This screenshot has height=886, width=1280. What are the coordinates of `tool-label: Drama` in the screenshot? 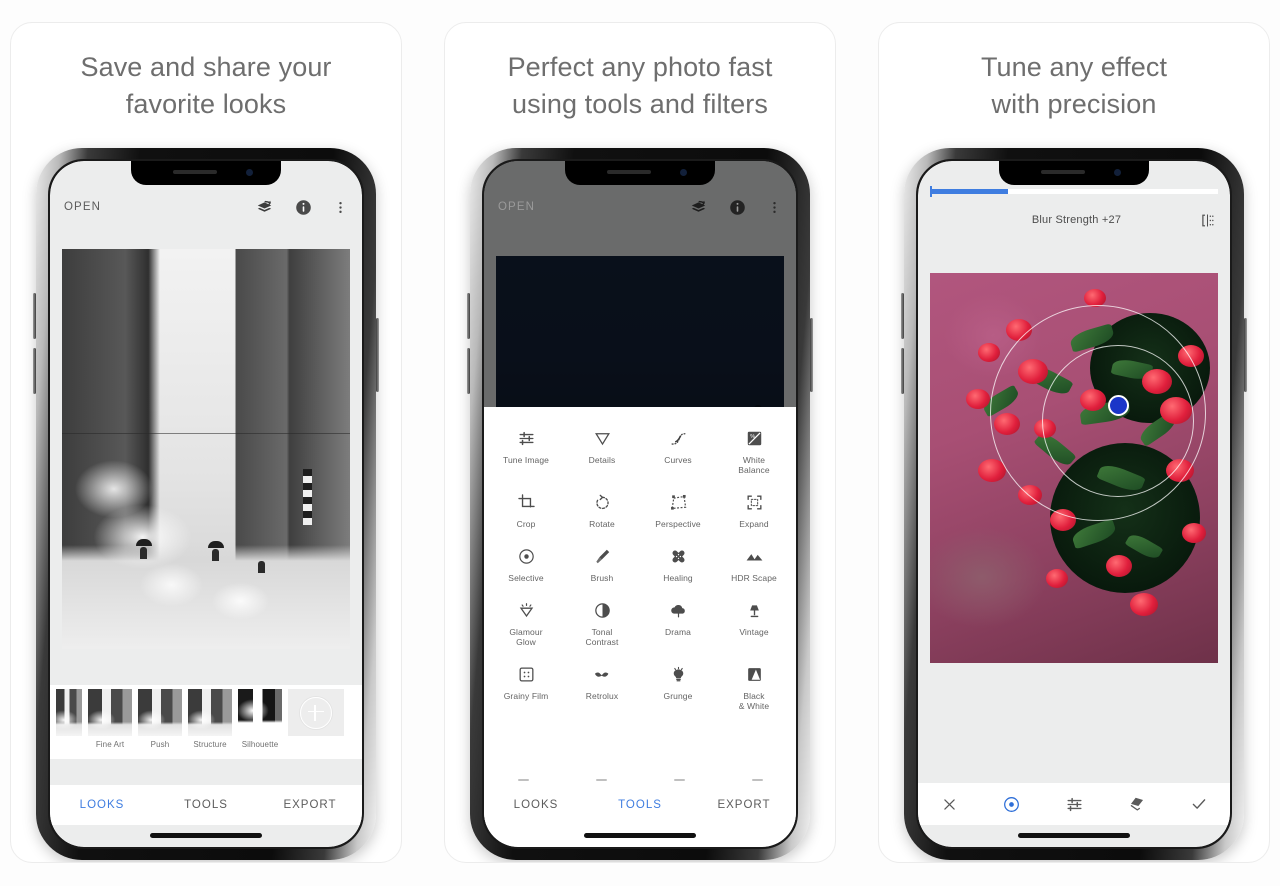 It's located at (677, 632).